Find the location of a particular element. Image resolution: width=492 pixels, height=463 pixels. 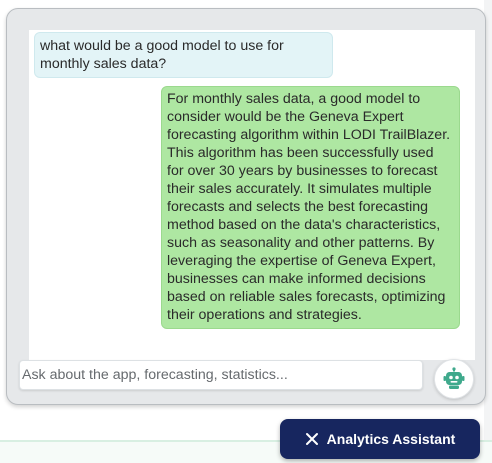

chat-composer is located at coordinates (248, 380).